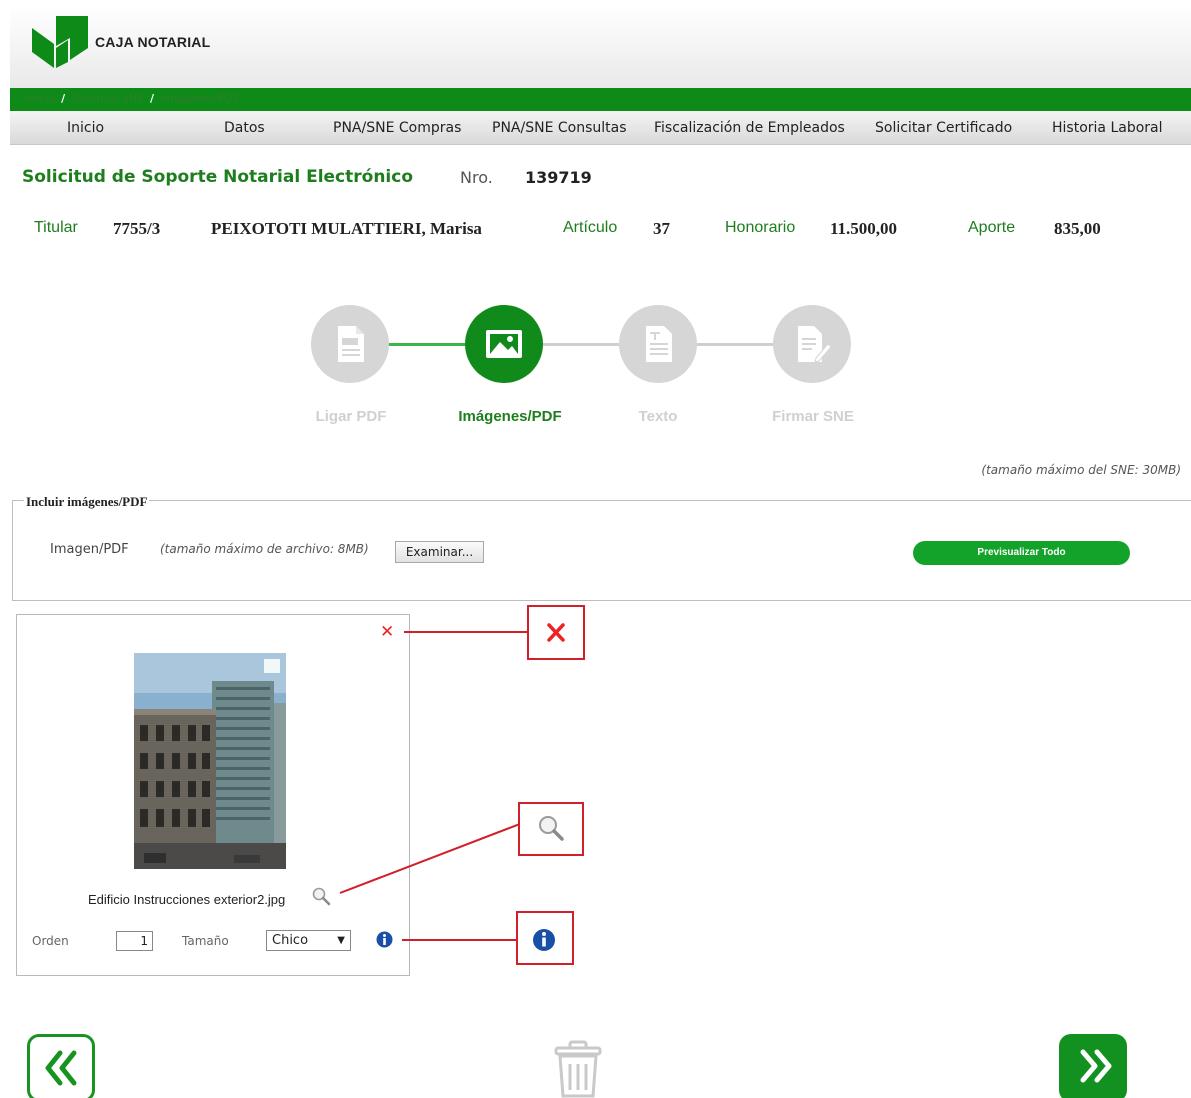  I want to click on callout-zoom, so click(551, 829).